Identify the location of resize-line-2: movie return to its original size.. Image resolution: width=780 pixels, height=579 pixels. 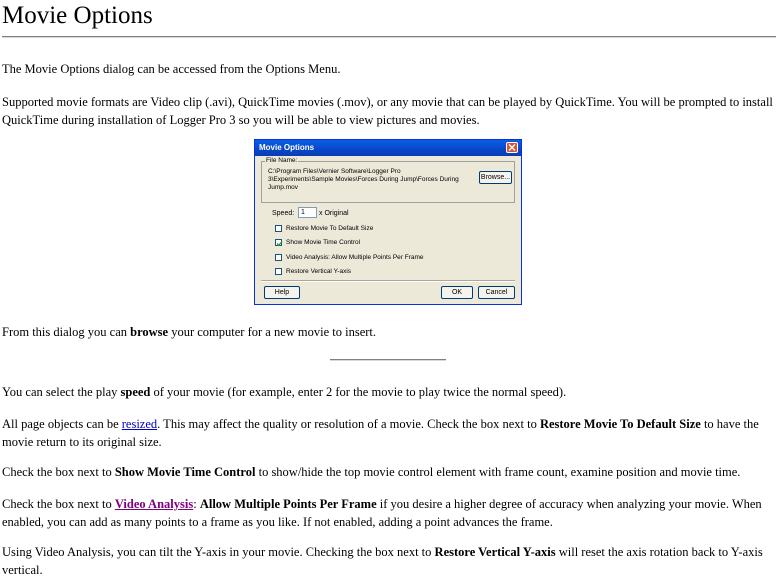
(82, 442).